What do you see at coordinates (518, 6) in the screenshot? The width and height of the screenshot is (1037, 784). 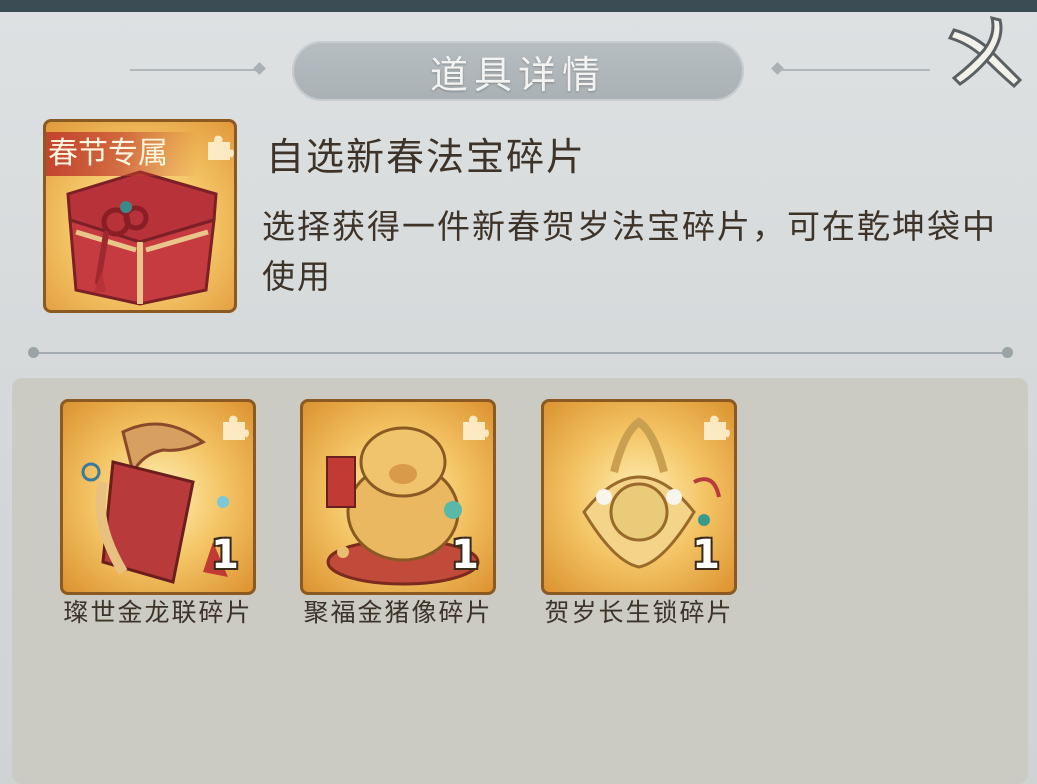 I see `top-border` at bounding box center [518, 6].